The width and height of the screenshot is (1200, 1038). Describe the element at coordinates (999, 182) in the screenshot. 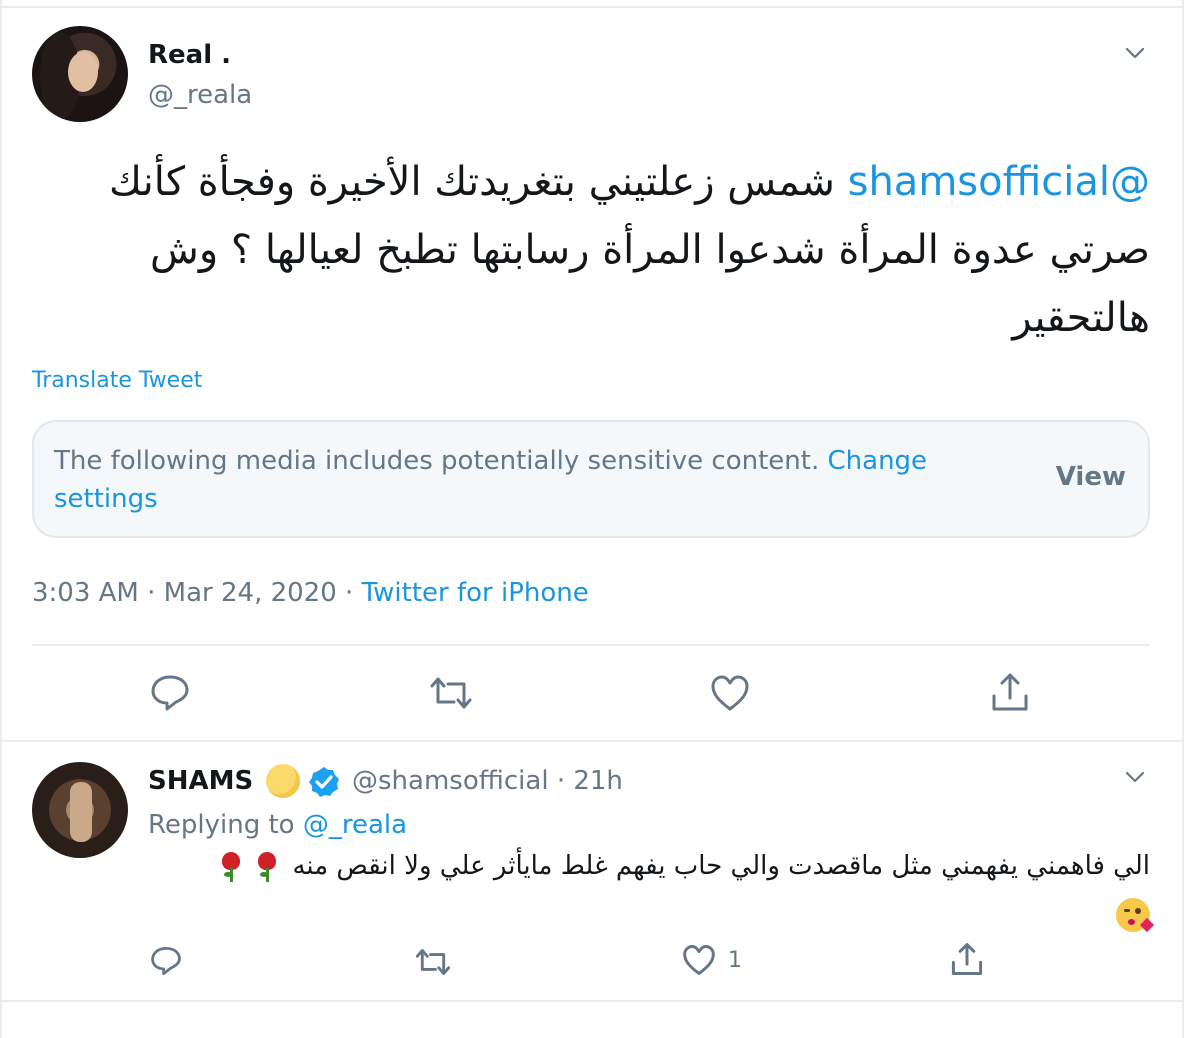

I see `mention-link: @shamsofficial` at that location.